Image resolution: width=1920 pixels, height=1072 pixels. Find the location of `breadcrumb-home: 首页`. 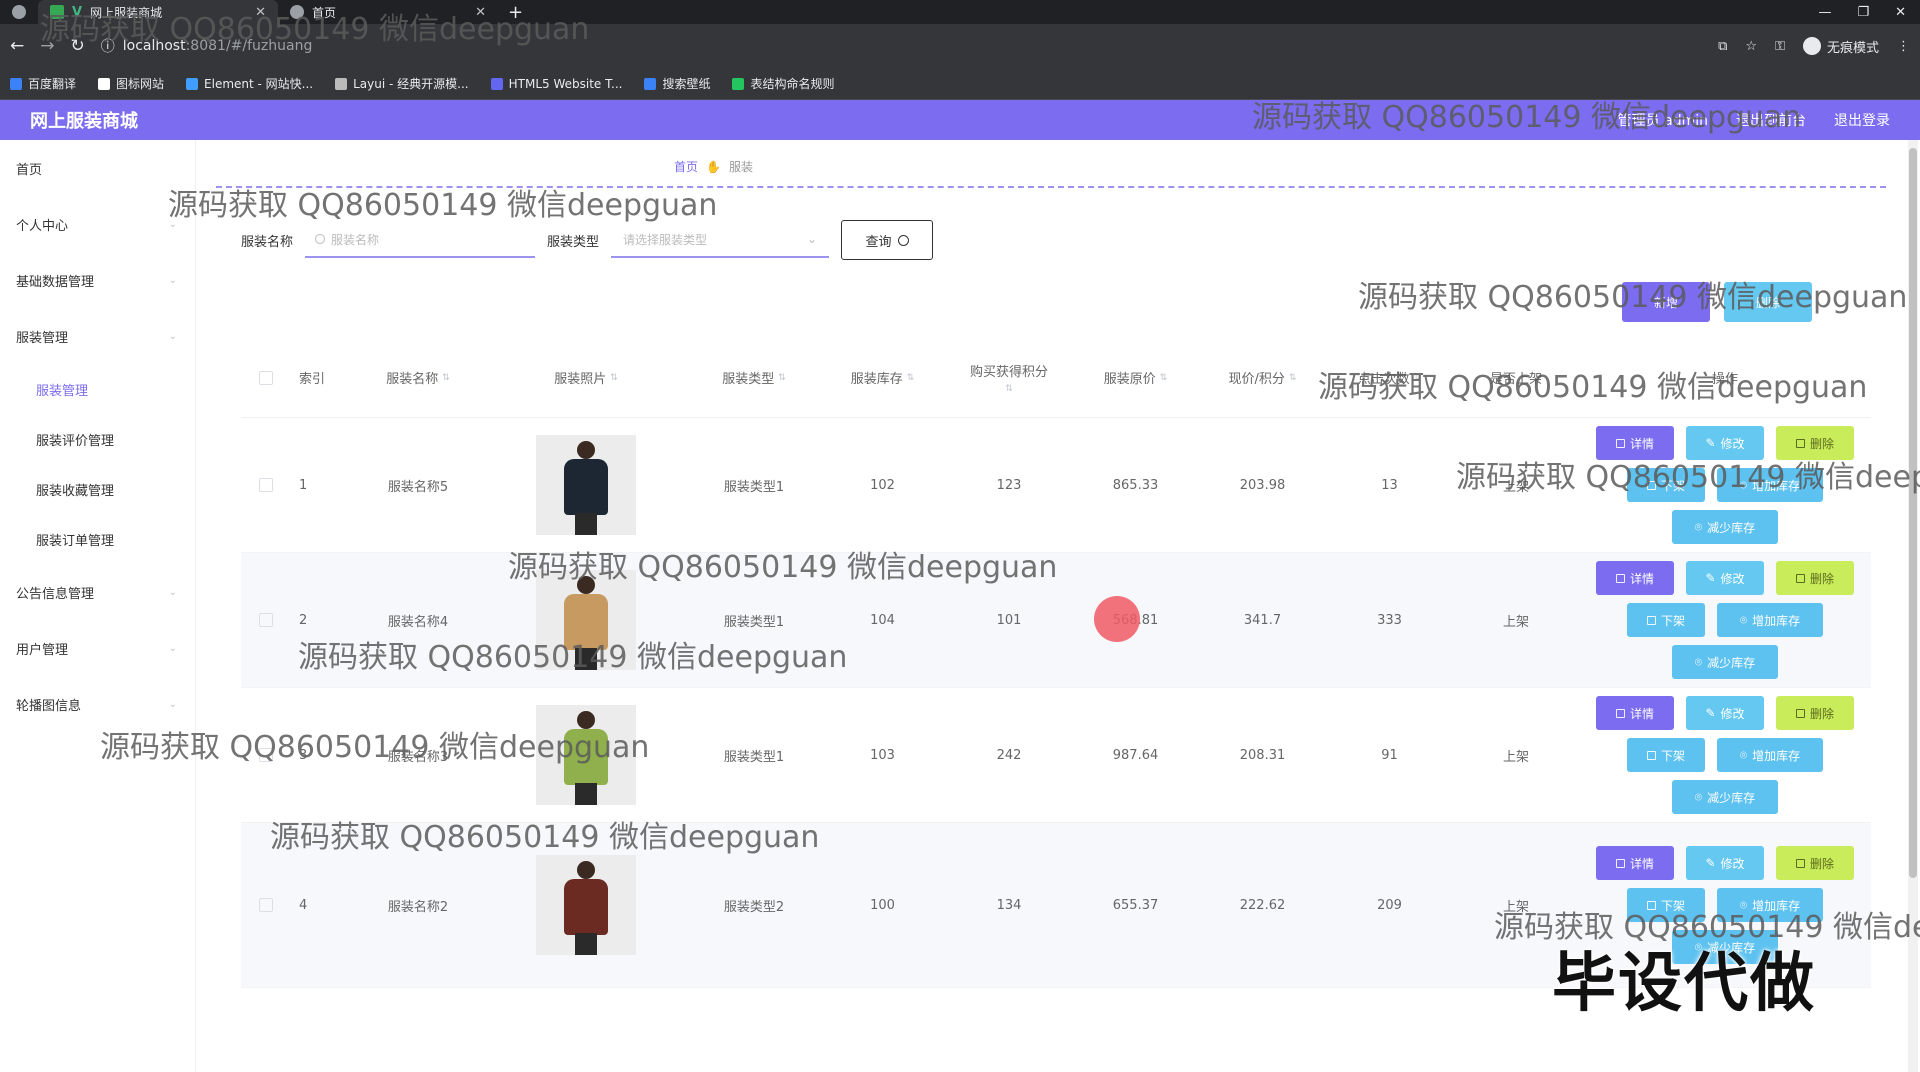

breadcrumb-home: 首页 is located at coordinates (686, 166).